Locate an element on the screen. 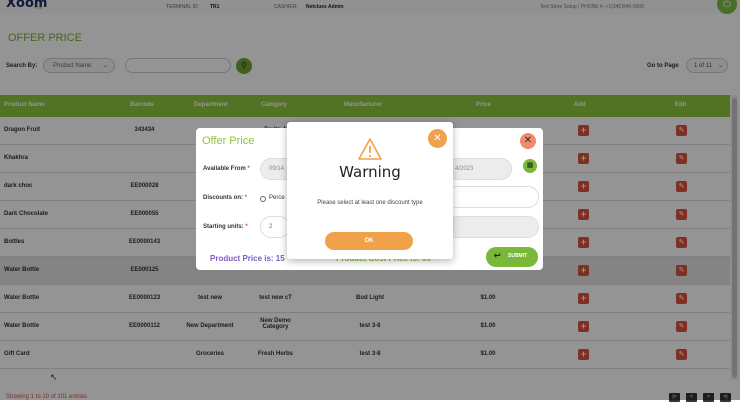 The width and height of the screenshot is (740, 402). warning-title: Warning is located at coordinates (370, 172).